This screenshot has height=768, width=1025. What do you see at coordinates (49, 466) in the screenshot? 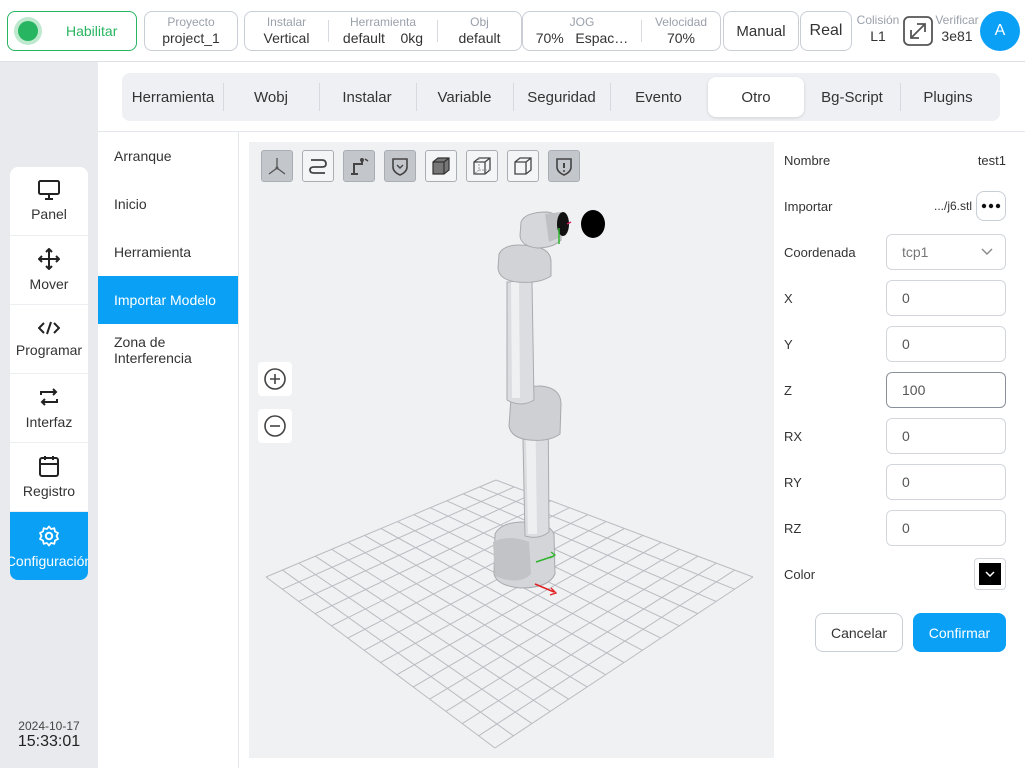
I see `calendar-icon` at bounding box center [49, 466].